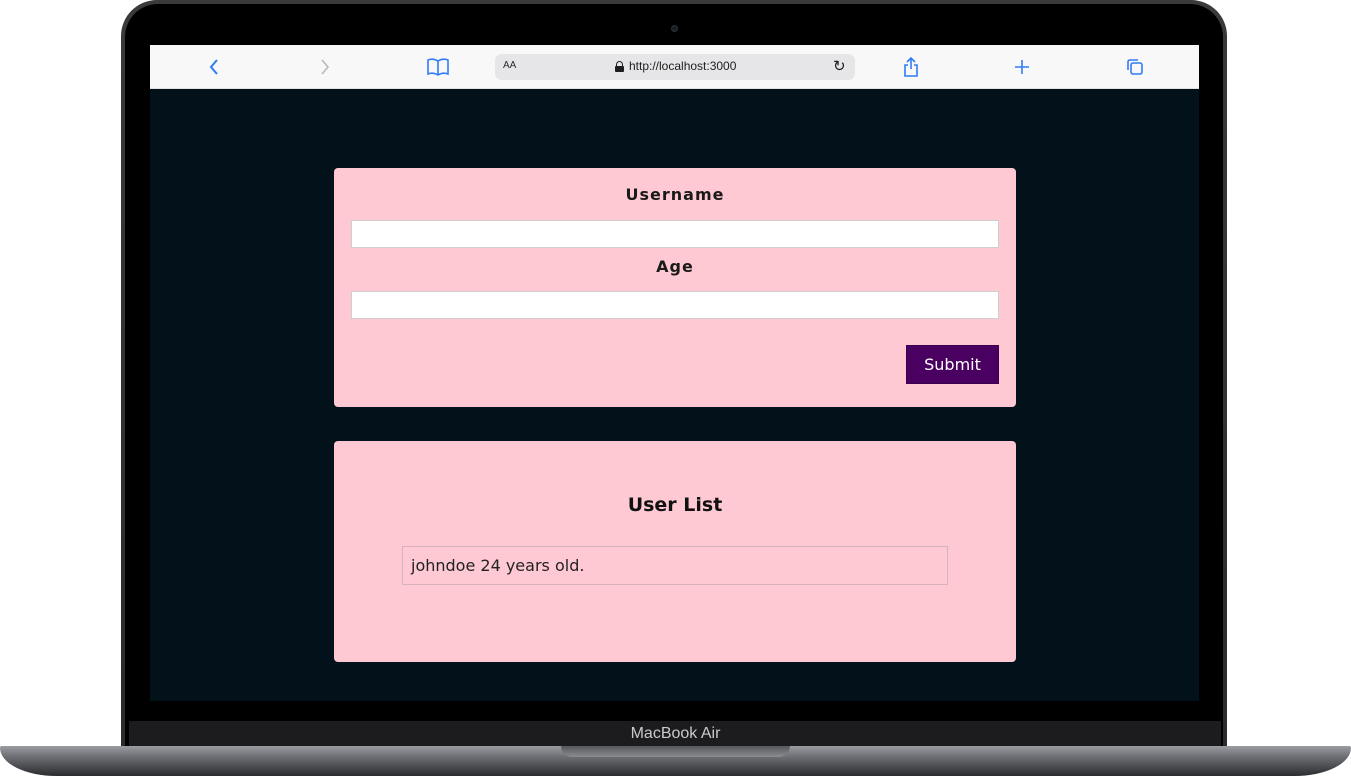 Image resolution: width=1351 pixels, height=776 pixels. Describe the element at coordinates (675, 266) in the screenshot. I see `age-label: Age` at that location.